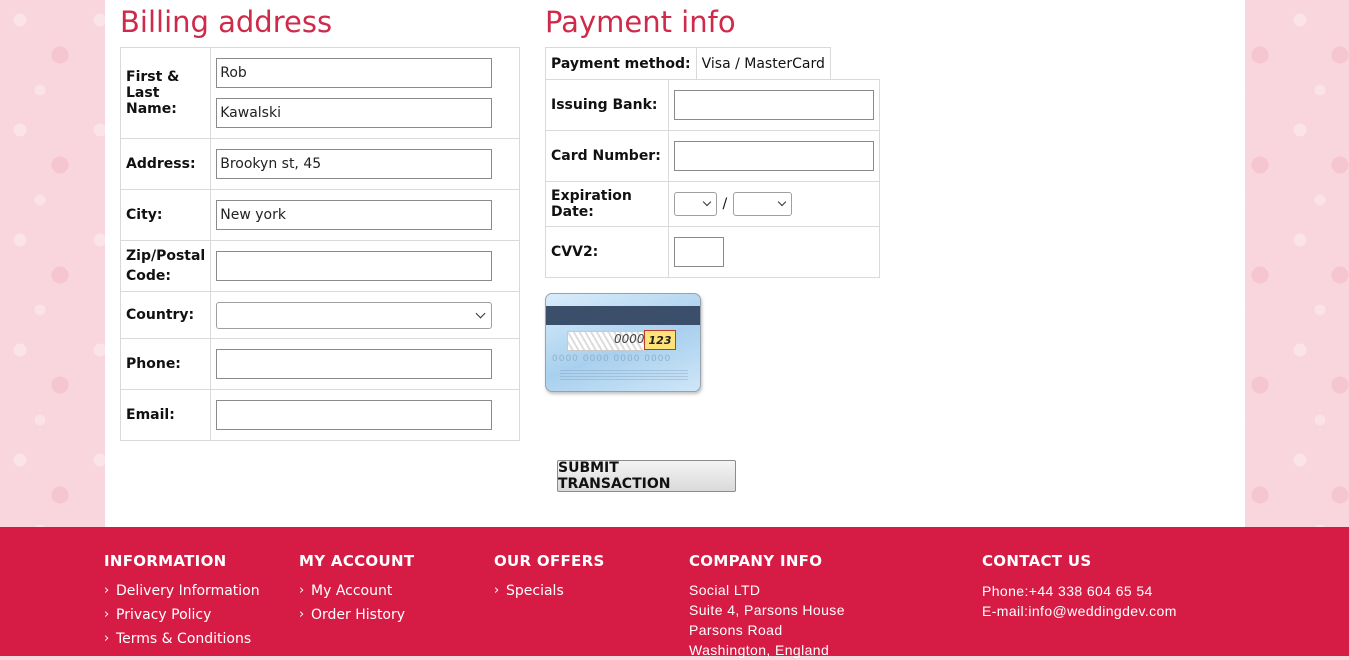 Image resolution: width=1349 pixels, height=660 pixels. I want to click on company-address-line-2: Parsons Road, so click(736, 630).